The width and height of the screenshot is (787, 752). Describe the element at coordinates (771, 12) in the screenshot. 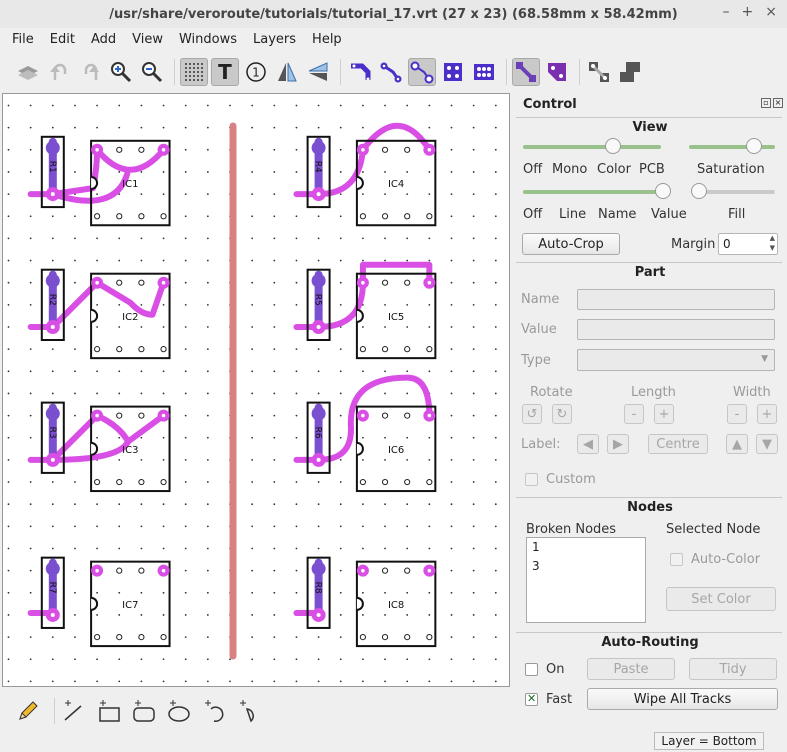

I see `close-button: ×` at that location.